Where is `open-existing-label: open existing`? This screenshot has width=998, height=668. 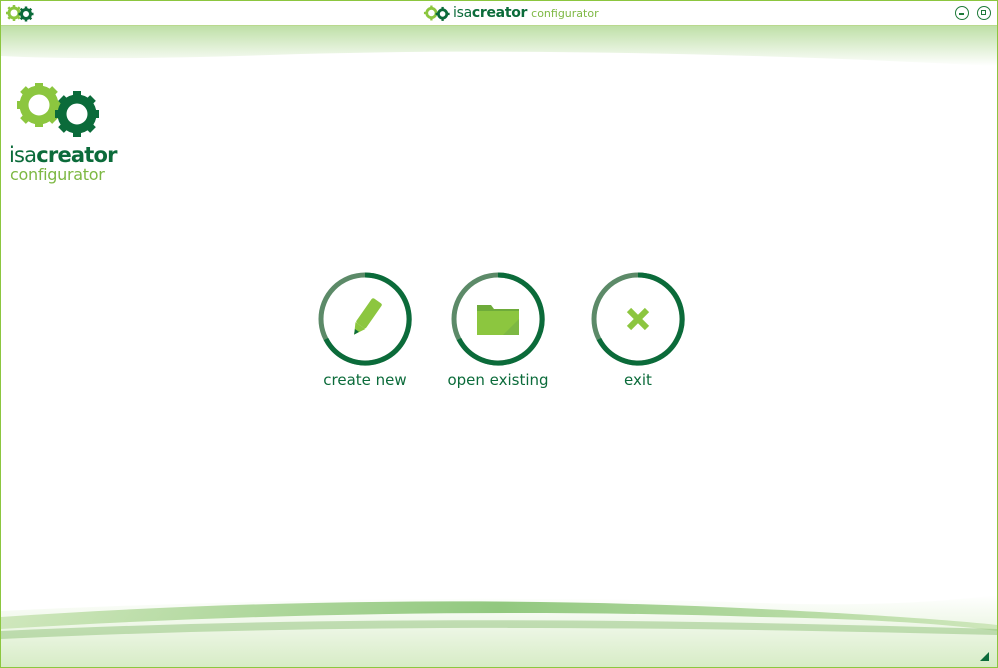
open-existing-label: open existing is located at coordinates (498, 380).